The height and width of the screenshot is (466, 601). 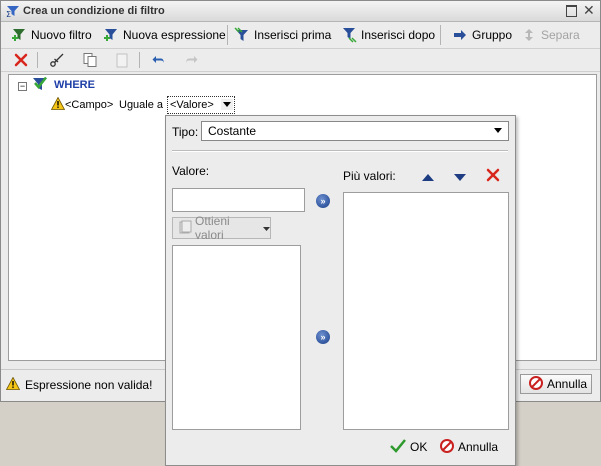 I want to click on expression-plus-icon, so click(x=111, y=35).